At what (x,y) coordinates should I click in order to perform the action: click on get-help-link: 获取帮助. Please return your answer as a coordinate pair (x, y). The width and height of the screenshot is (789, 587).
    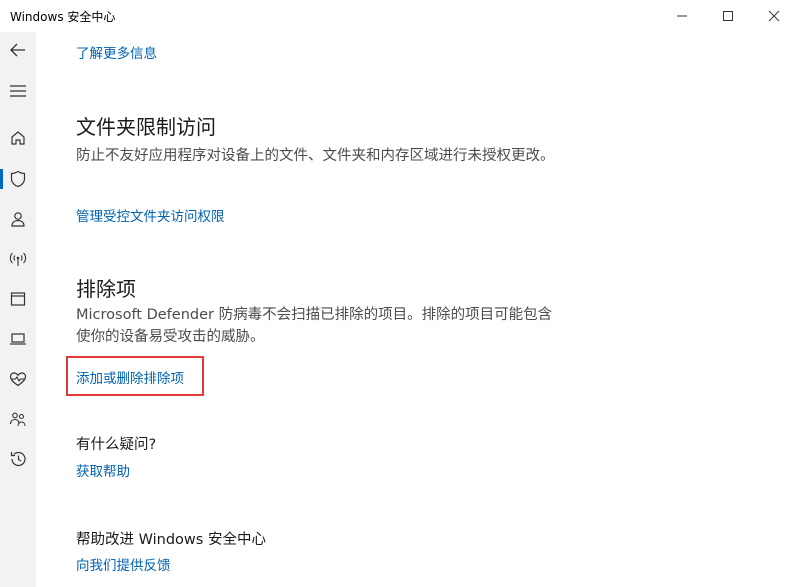
    Looking at the image, I should click on (103, 470).